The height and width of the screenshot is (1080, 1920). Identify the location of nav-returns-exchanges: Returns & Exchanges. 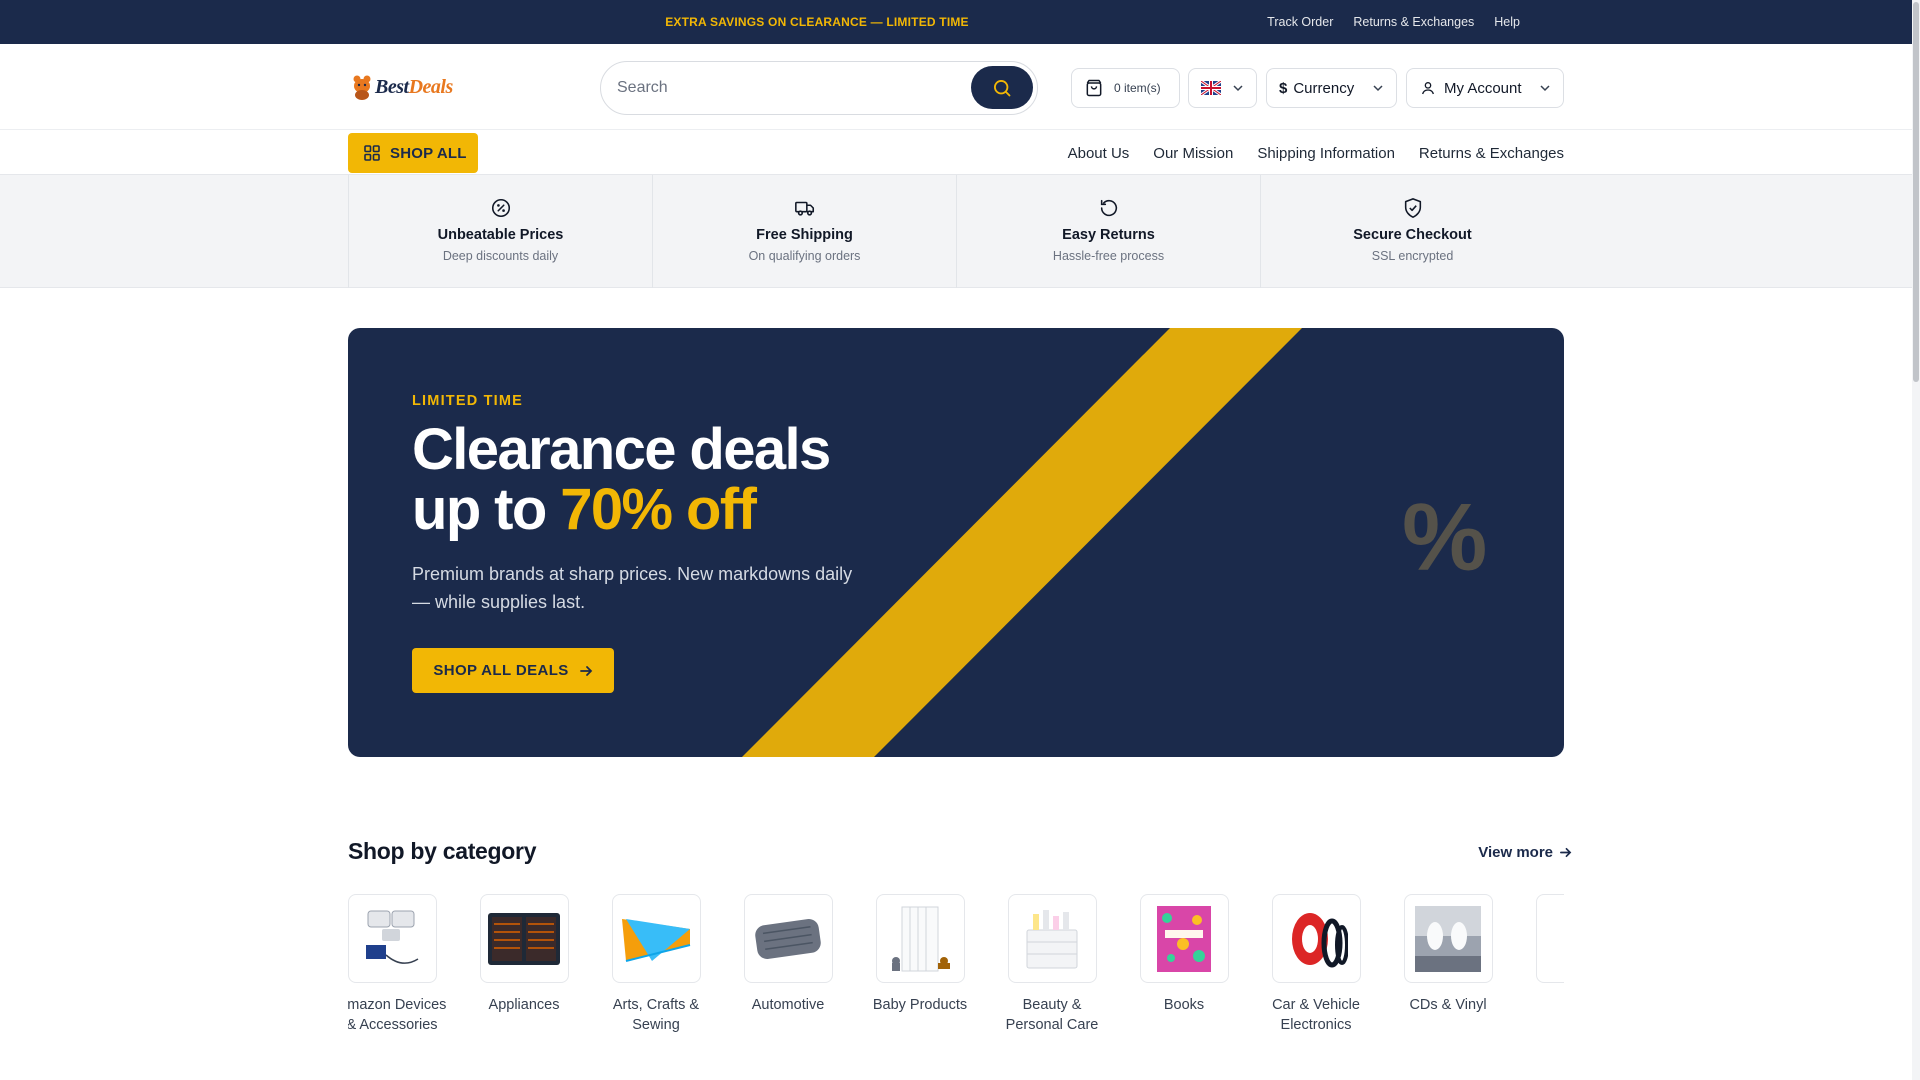
(1491, 153).